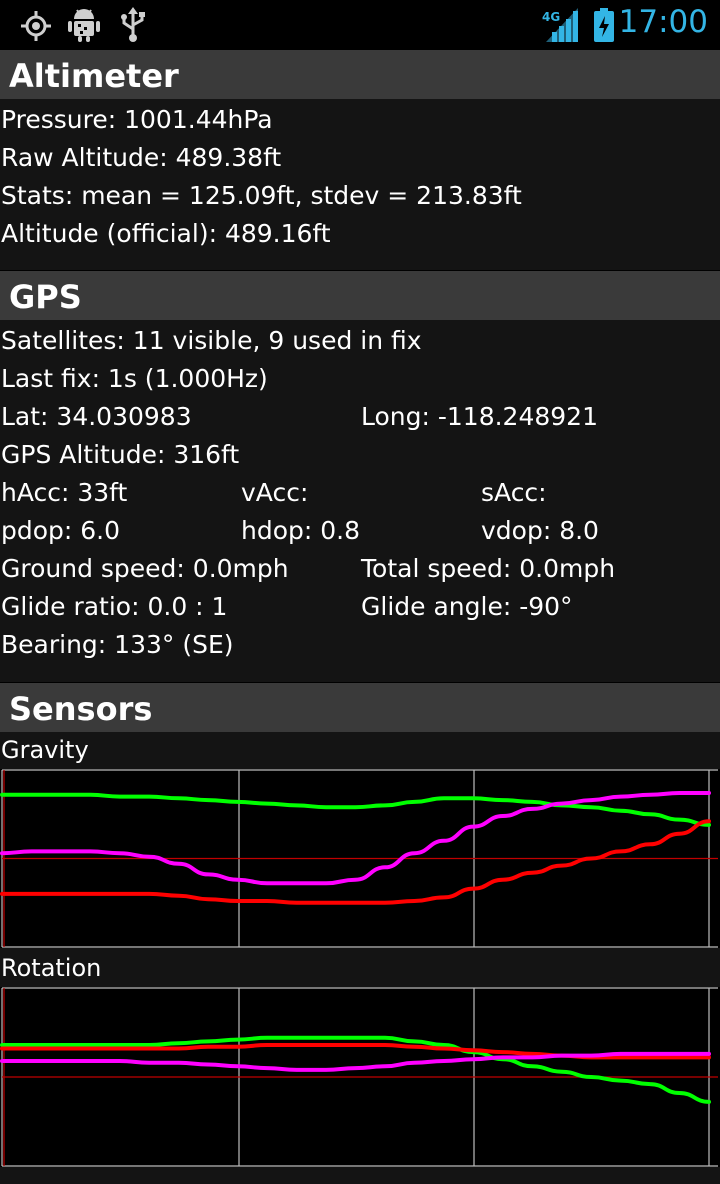 The width and height of the screenshot is (720, 1184). Describe the element at coordinates (94, 76) in the screenshot. I see `altimeter-title: Altimeter` at that location.